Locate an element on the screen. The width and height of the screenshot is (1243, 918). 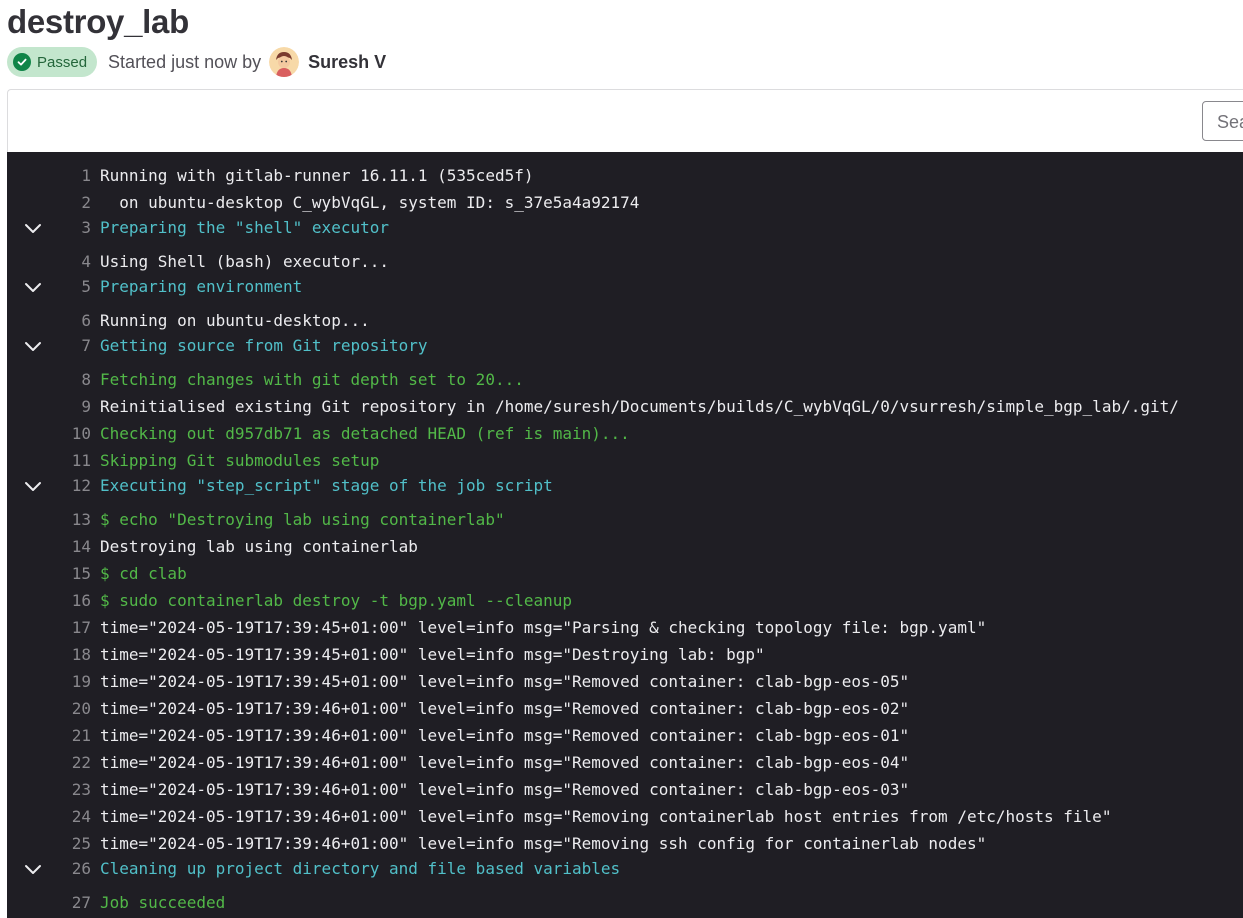
log-line-number: 10 is located at coordinates (71, 433).